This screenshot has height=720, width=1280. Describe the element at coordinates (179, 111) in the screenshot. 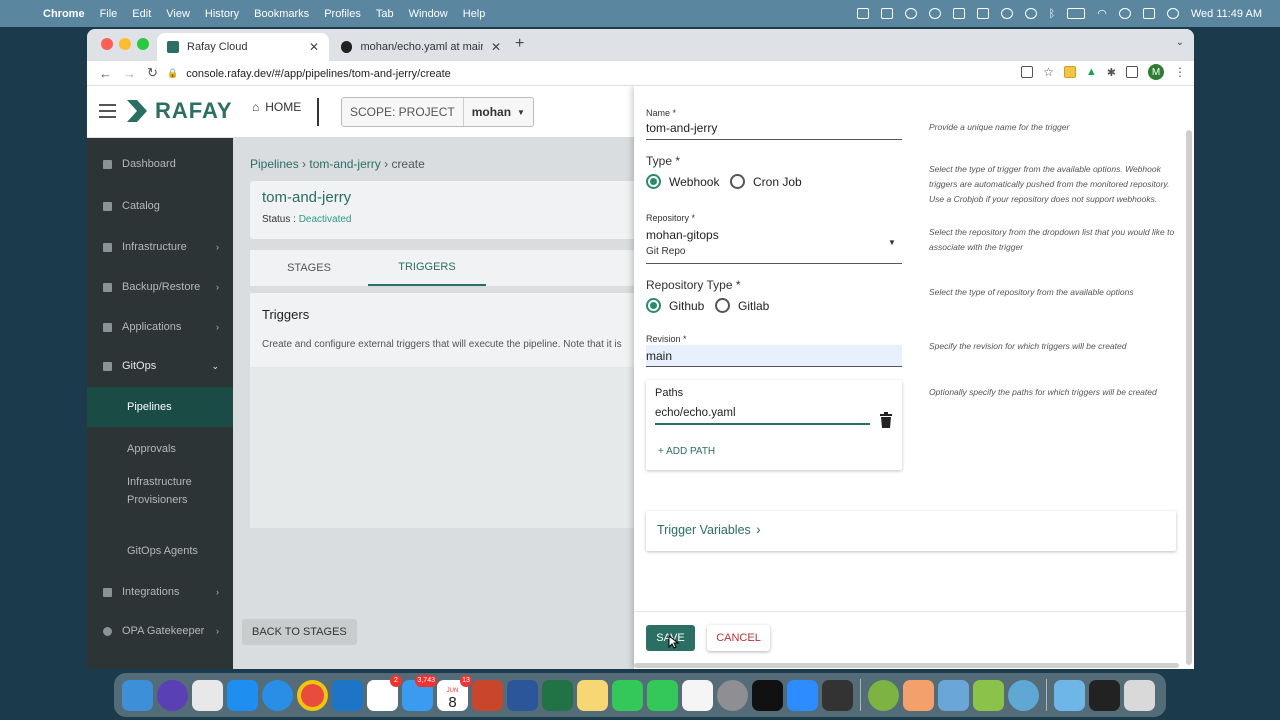

I see `rafay-logo: RAFAY` at that location.